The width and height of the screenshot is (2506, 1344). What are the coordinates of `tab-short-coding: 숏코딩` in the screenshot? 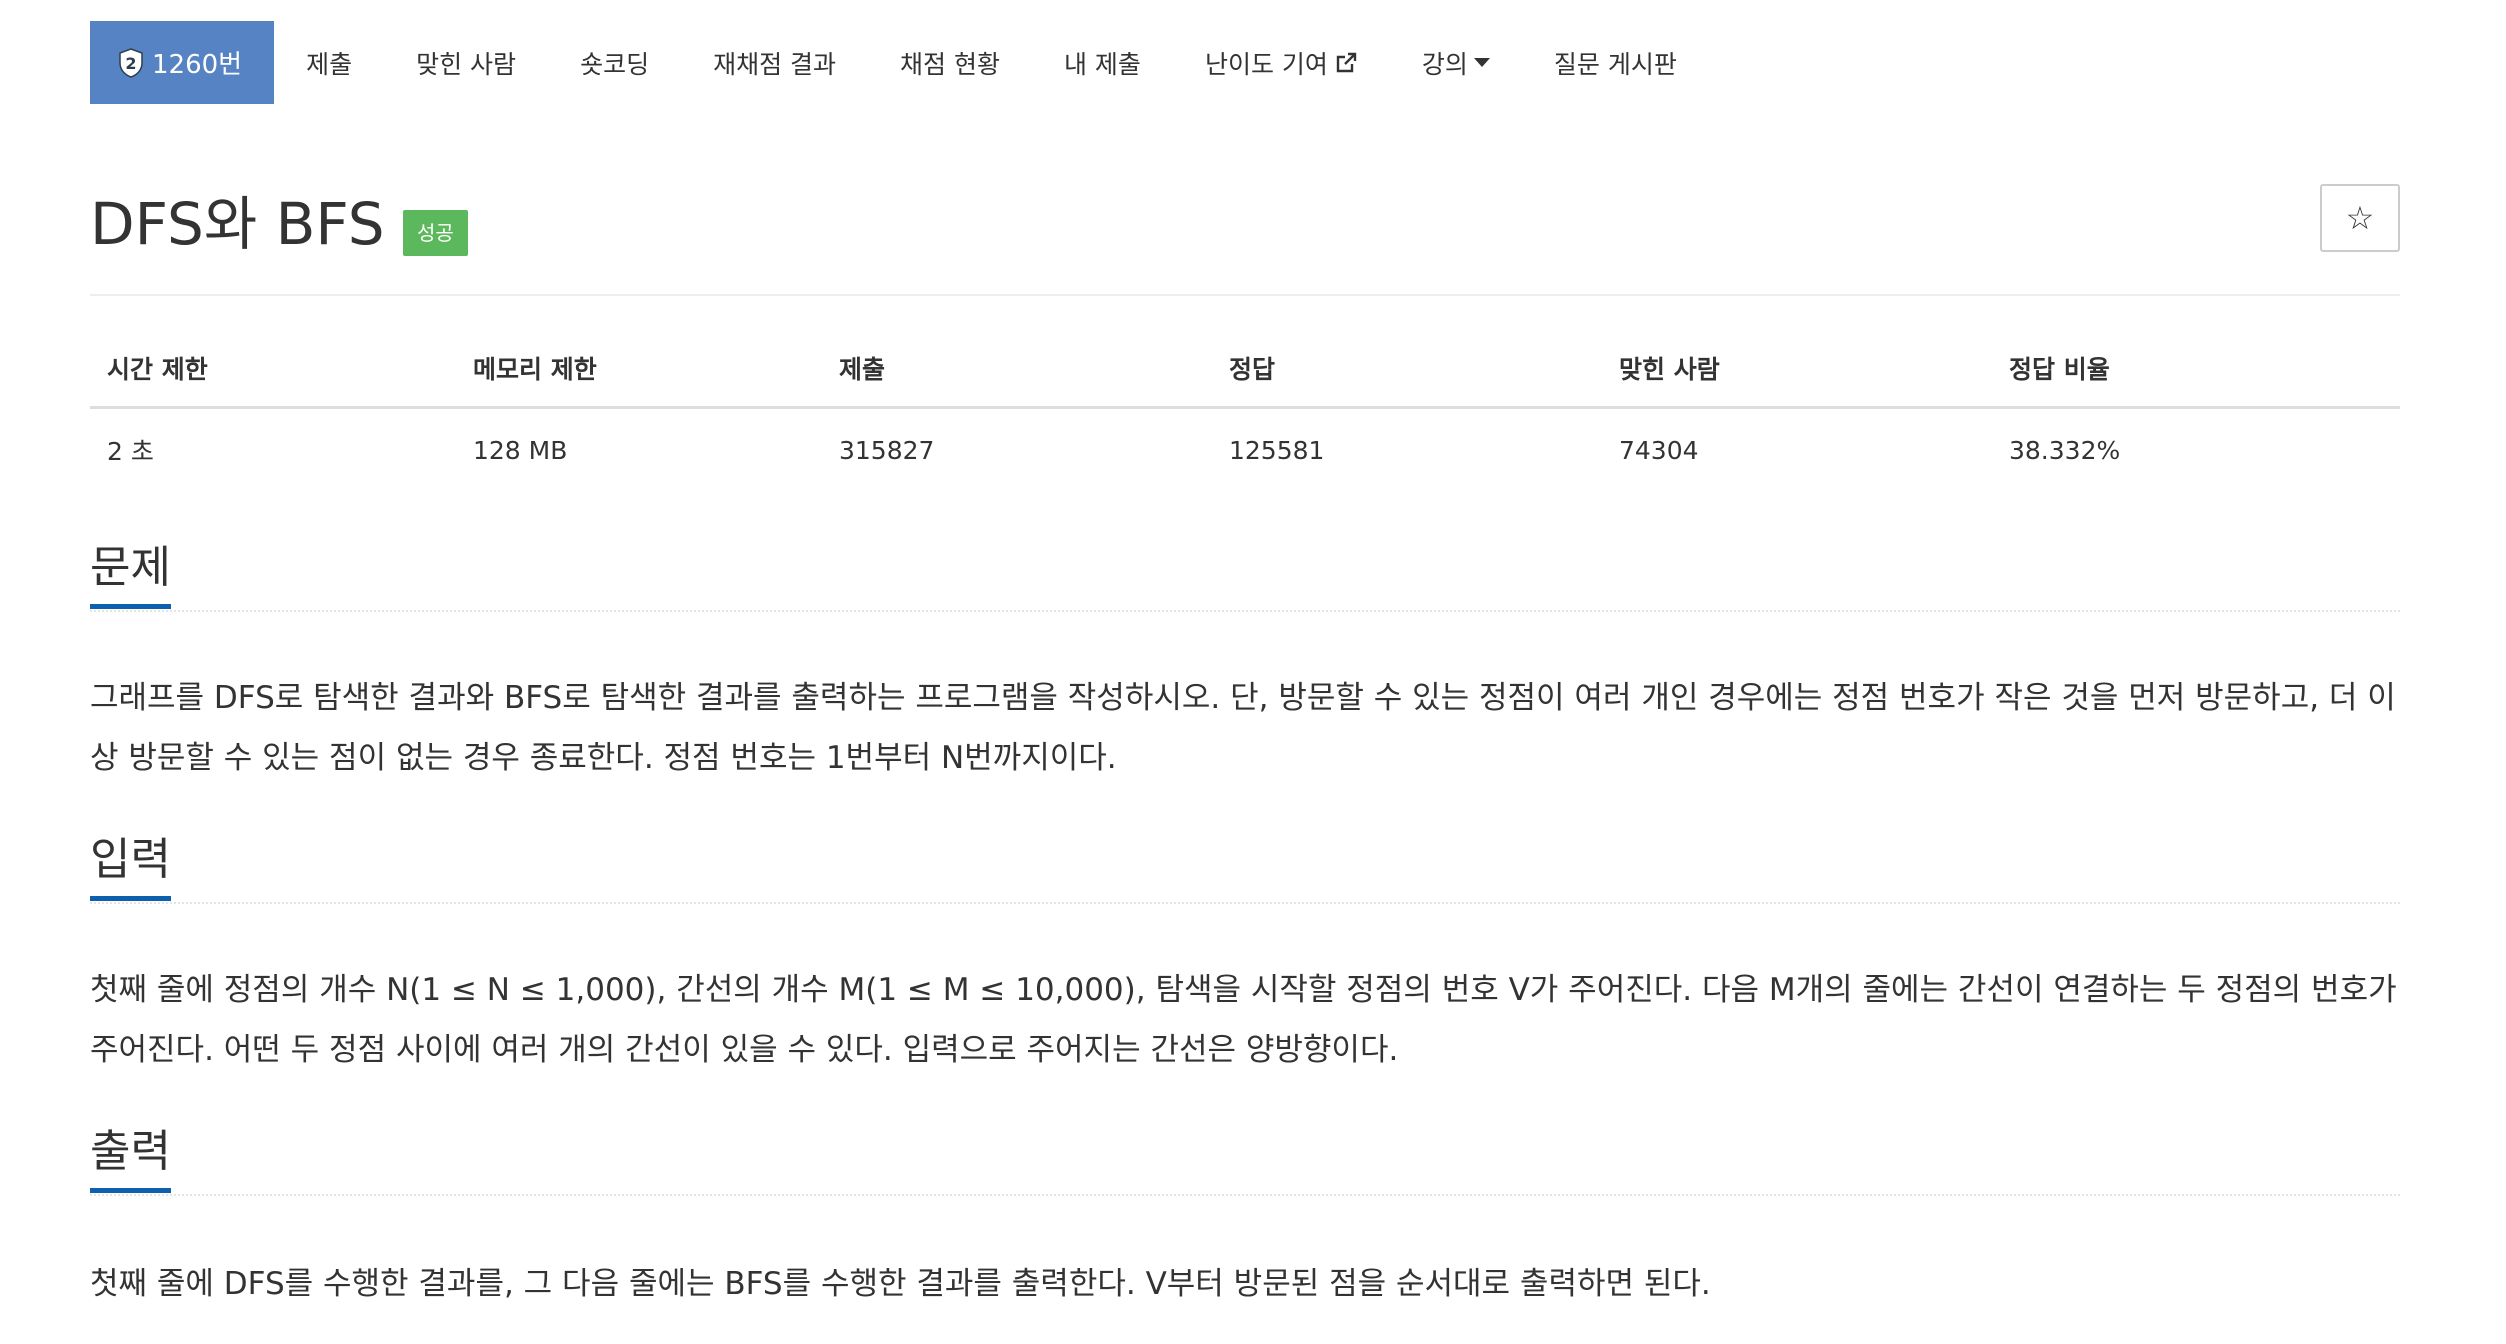 It's located at (614, 62).